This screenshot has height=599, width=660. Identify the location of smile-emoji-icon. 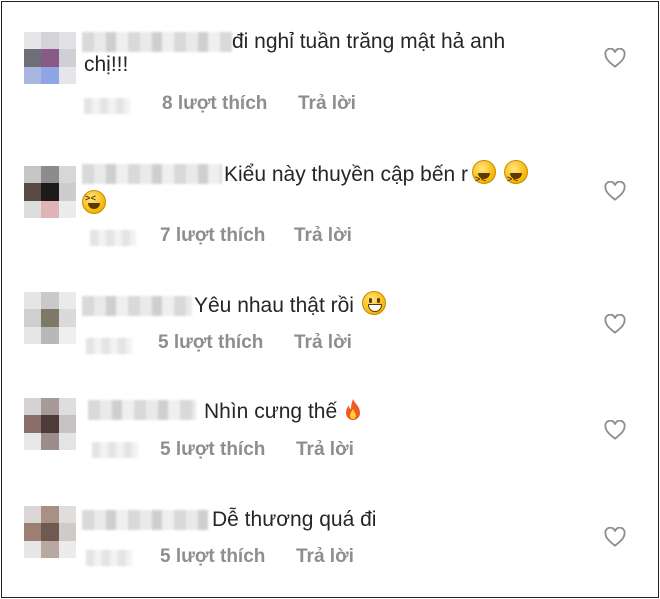
(373, 303).